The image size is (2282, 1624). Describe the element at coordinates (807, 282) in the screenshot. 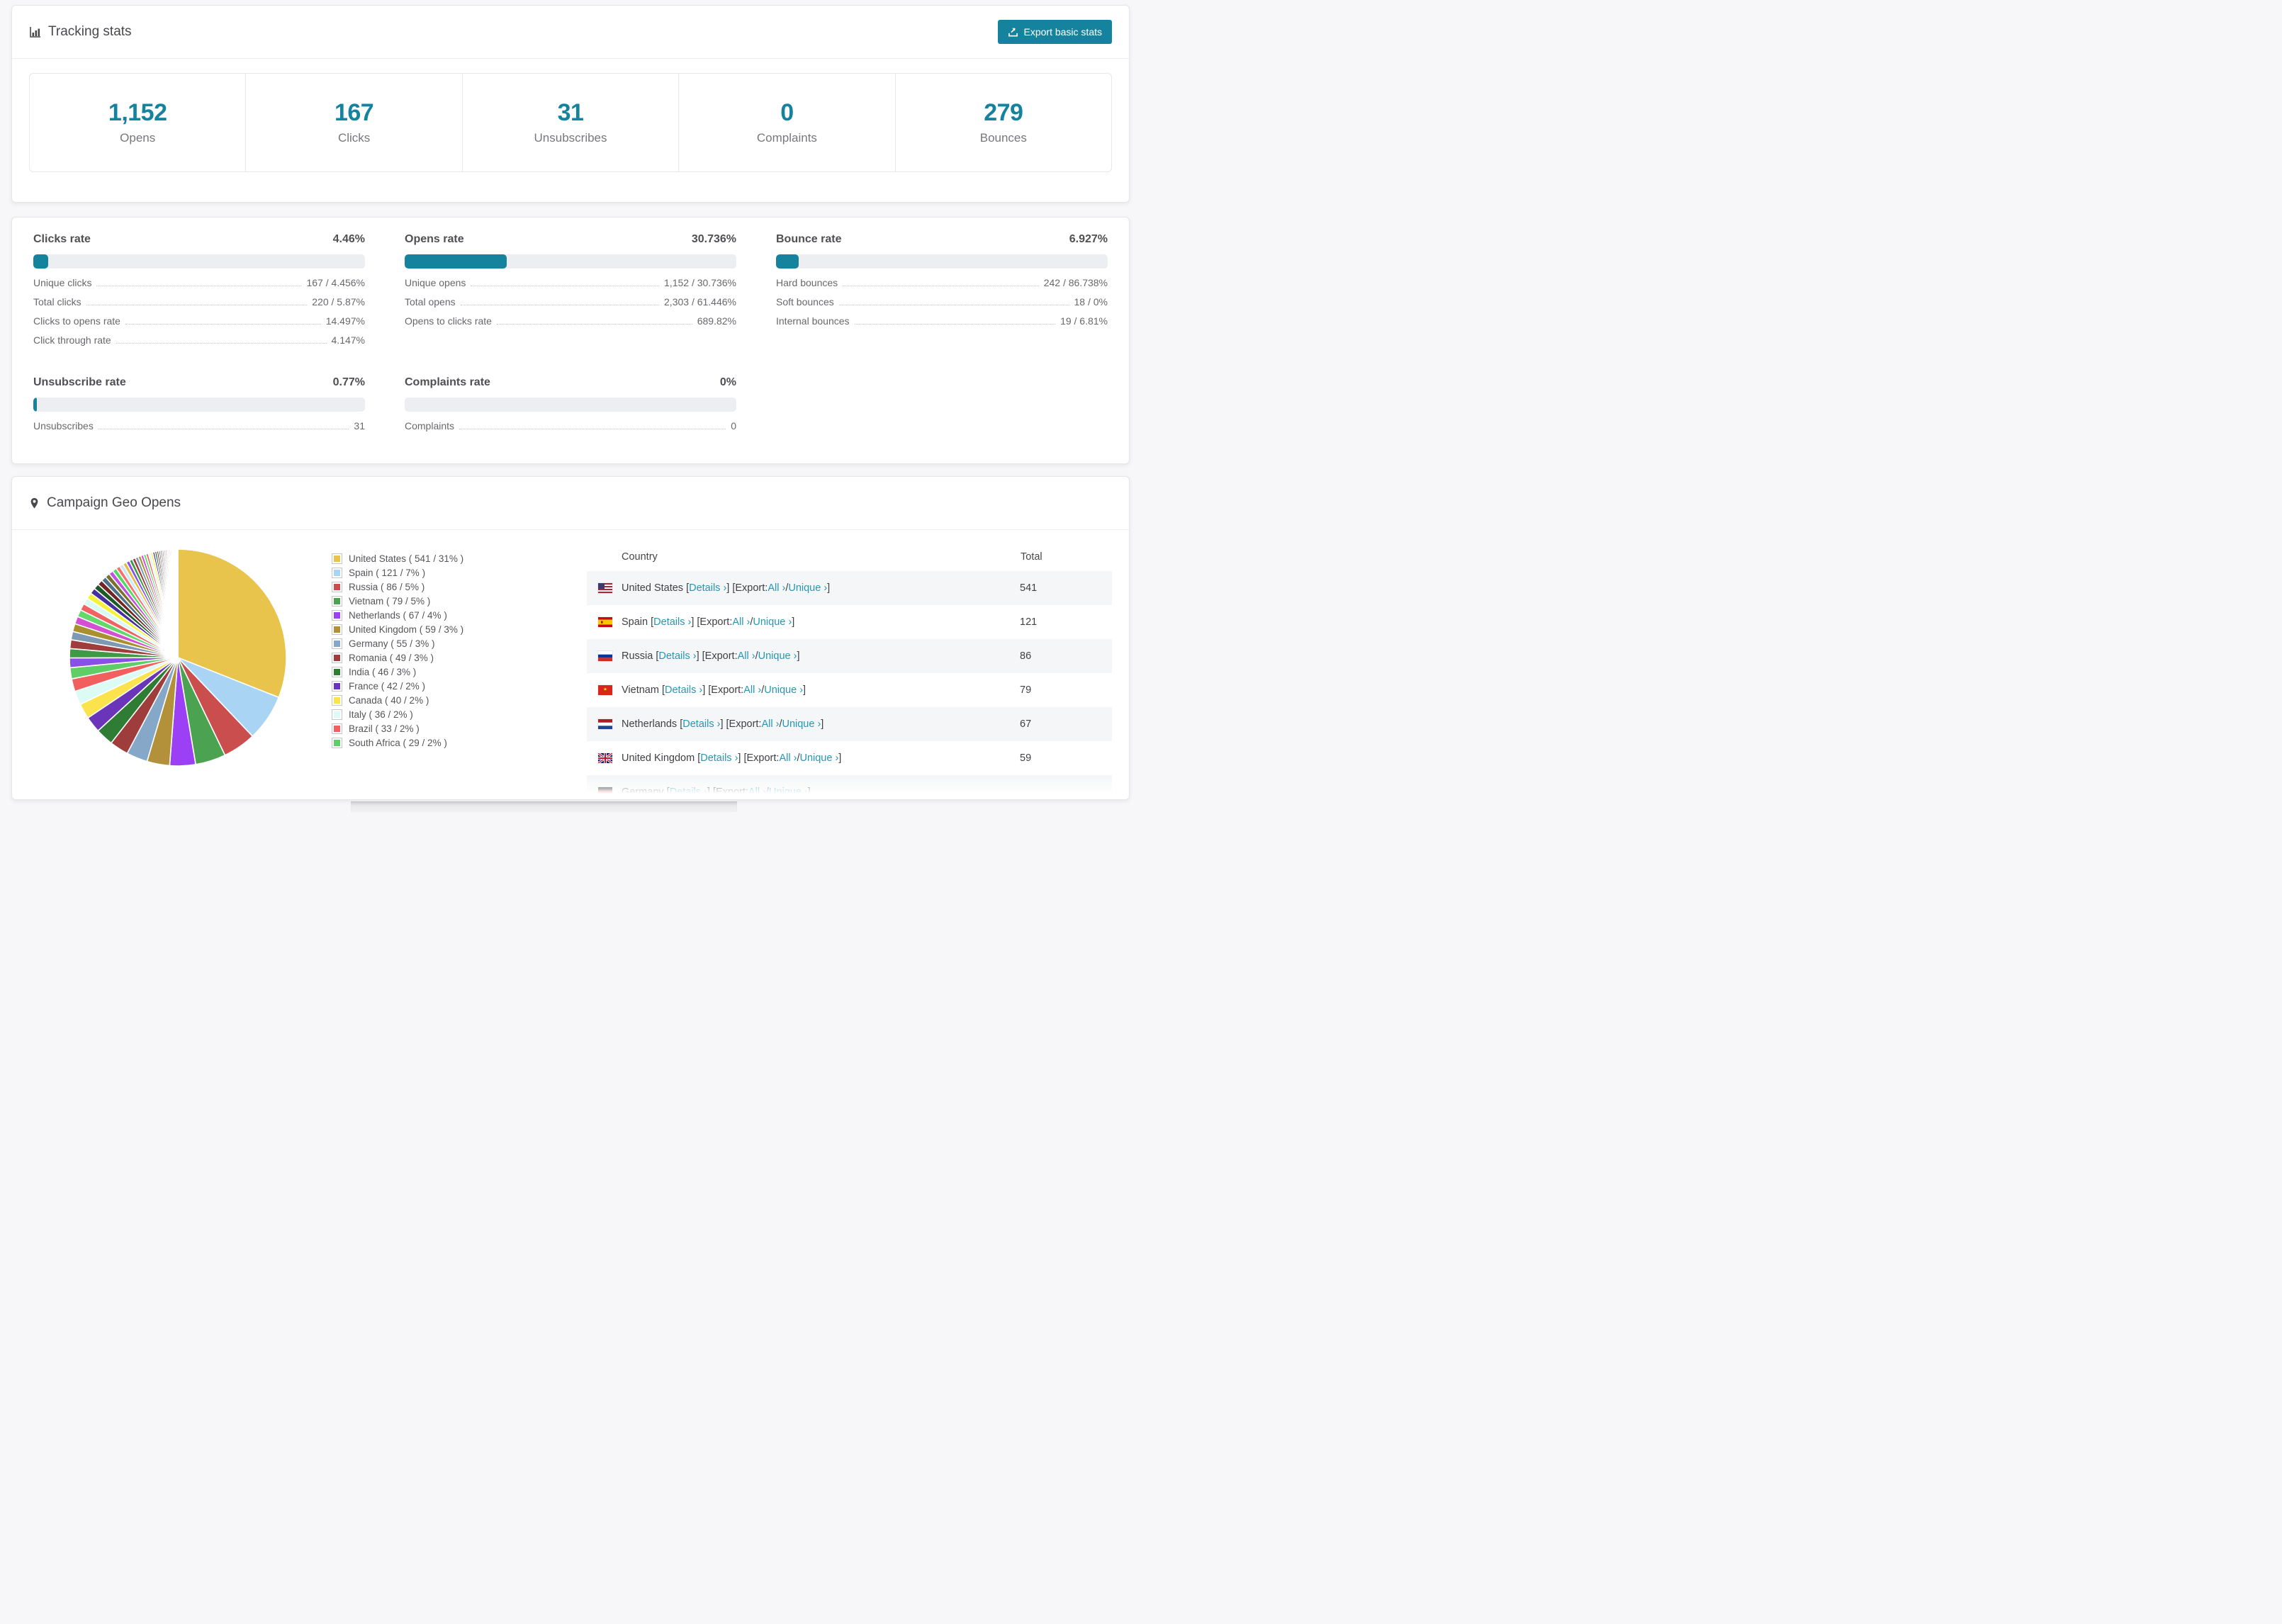

I see `metric-label: Hard bounces` at that location.